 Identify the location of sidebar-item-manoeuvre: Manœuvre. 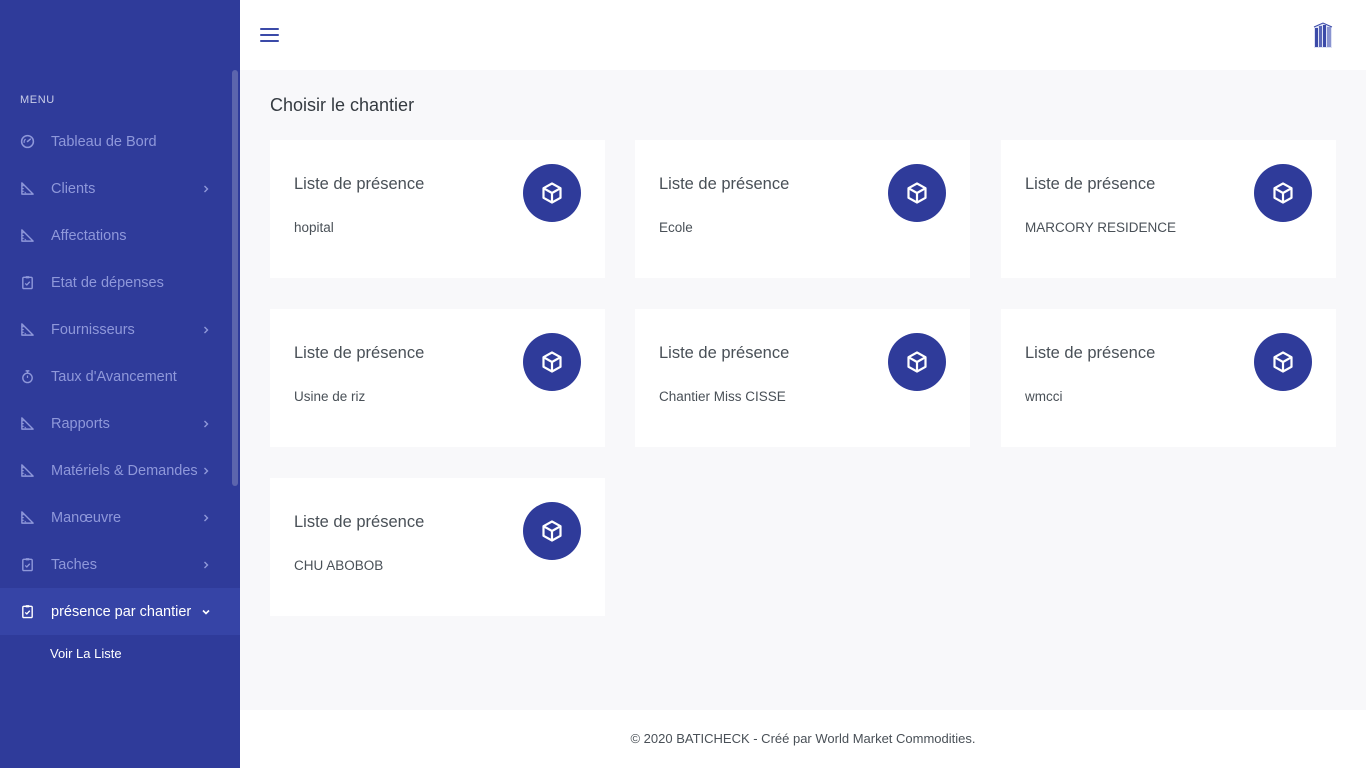
(120, 517).